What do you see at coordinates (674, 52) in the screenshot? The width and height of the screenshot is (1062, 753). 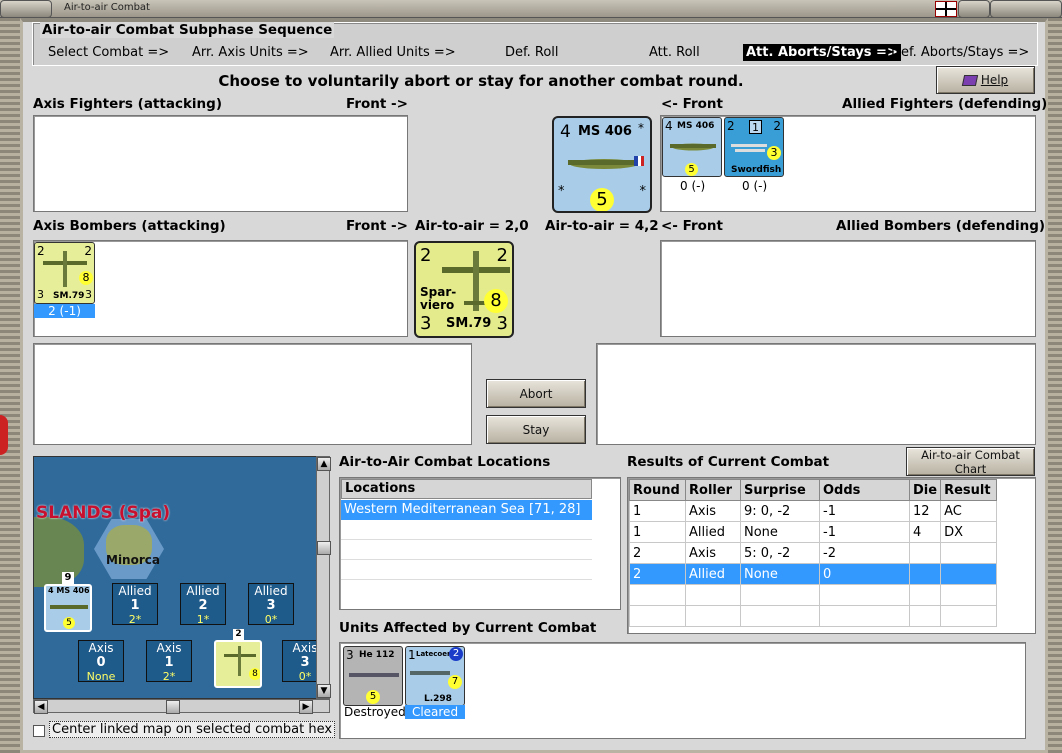 I see `step-att-roll: Att. Roll` at bounding box center [674, 52].